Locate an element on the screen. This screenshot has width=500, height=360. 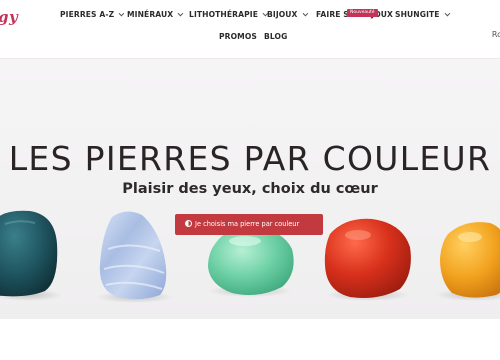
nav-label: BIJOUX is located at coordinates (282, 14).